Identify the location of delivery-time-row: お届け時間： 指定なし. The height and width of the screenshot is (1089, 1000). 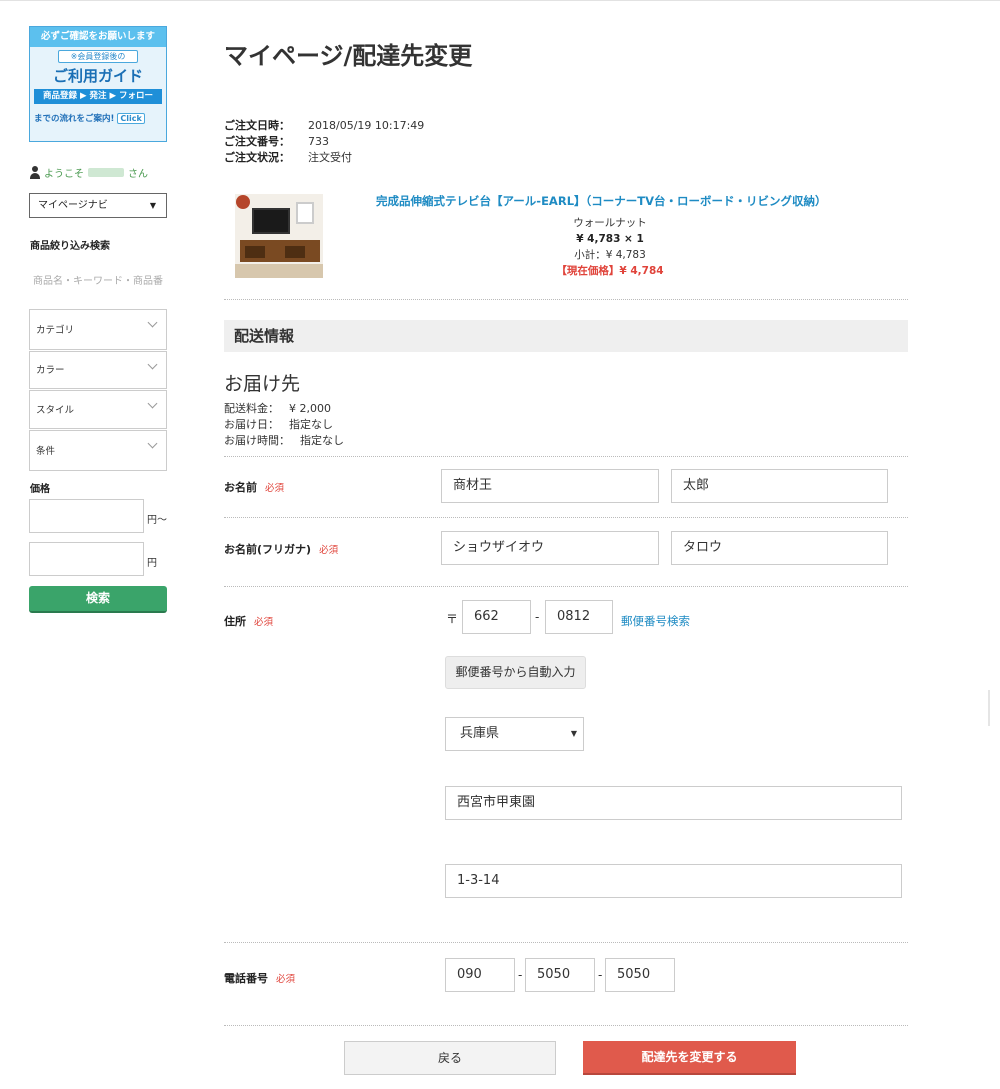
(284, 441).